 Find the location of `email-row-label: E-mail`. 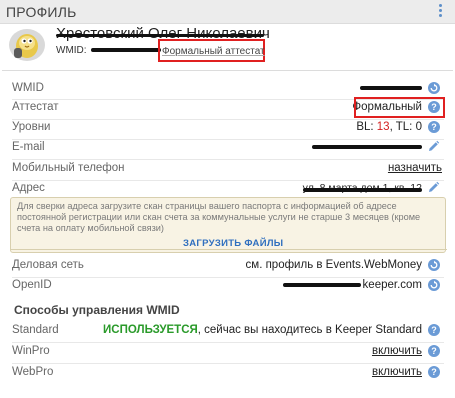

email-row-label: E-mail is located at coordinates (28, 147).